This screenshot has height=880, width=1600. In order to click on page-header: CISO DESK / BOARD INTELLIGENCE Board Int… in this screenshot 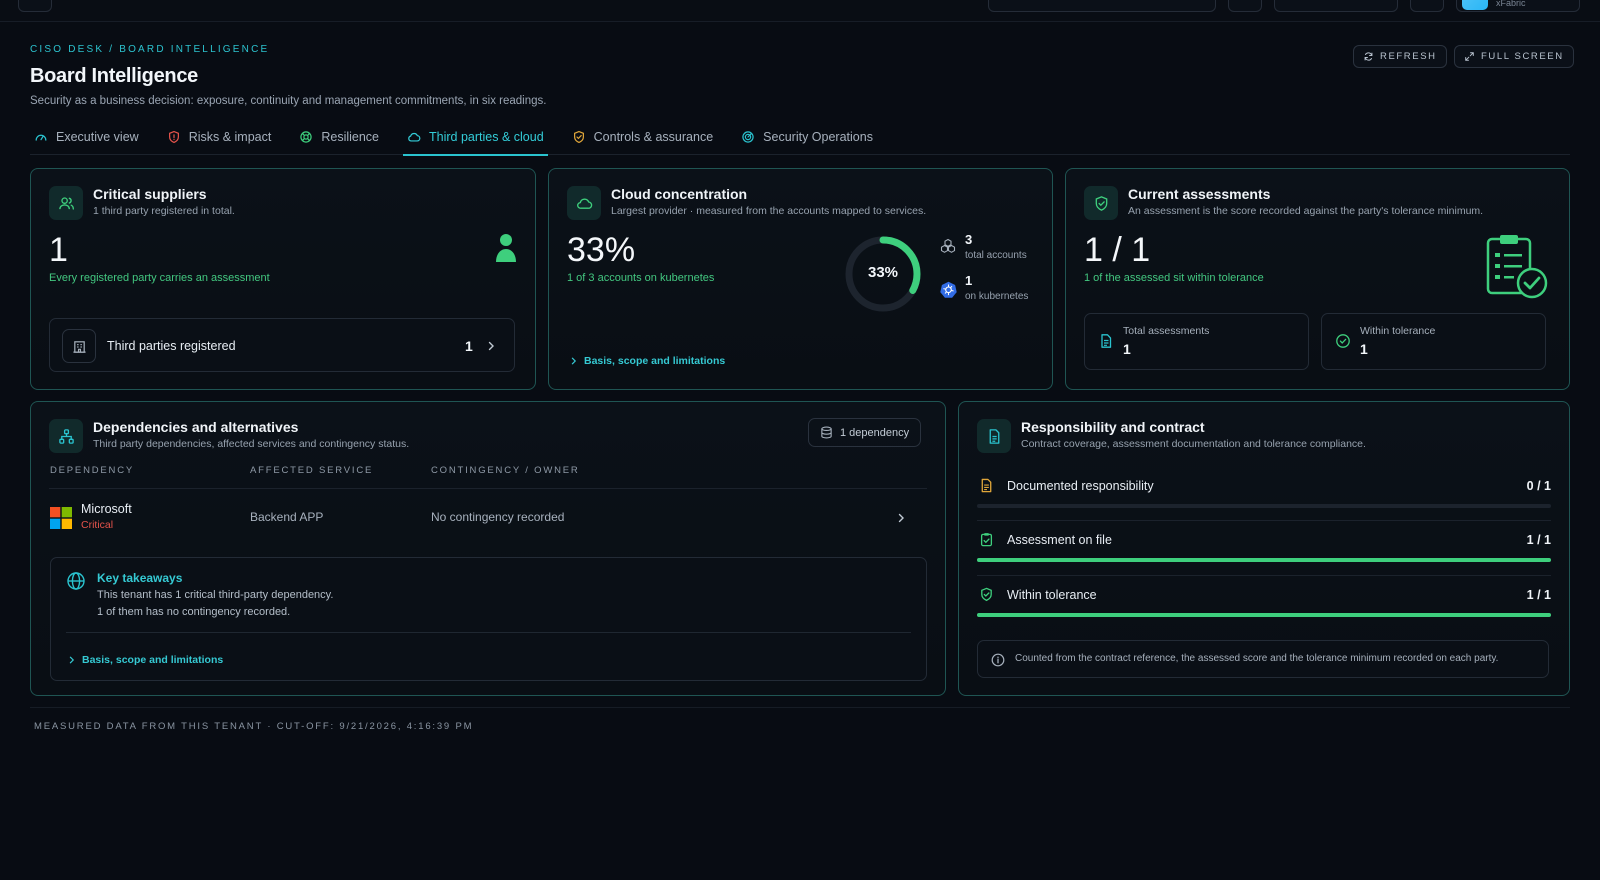, I will do `click(288, 75)`.